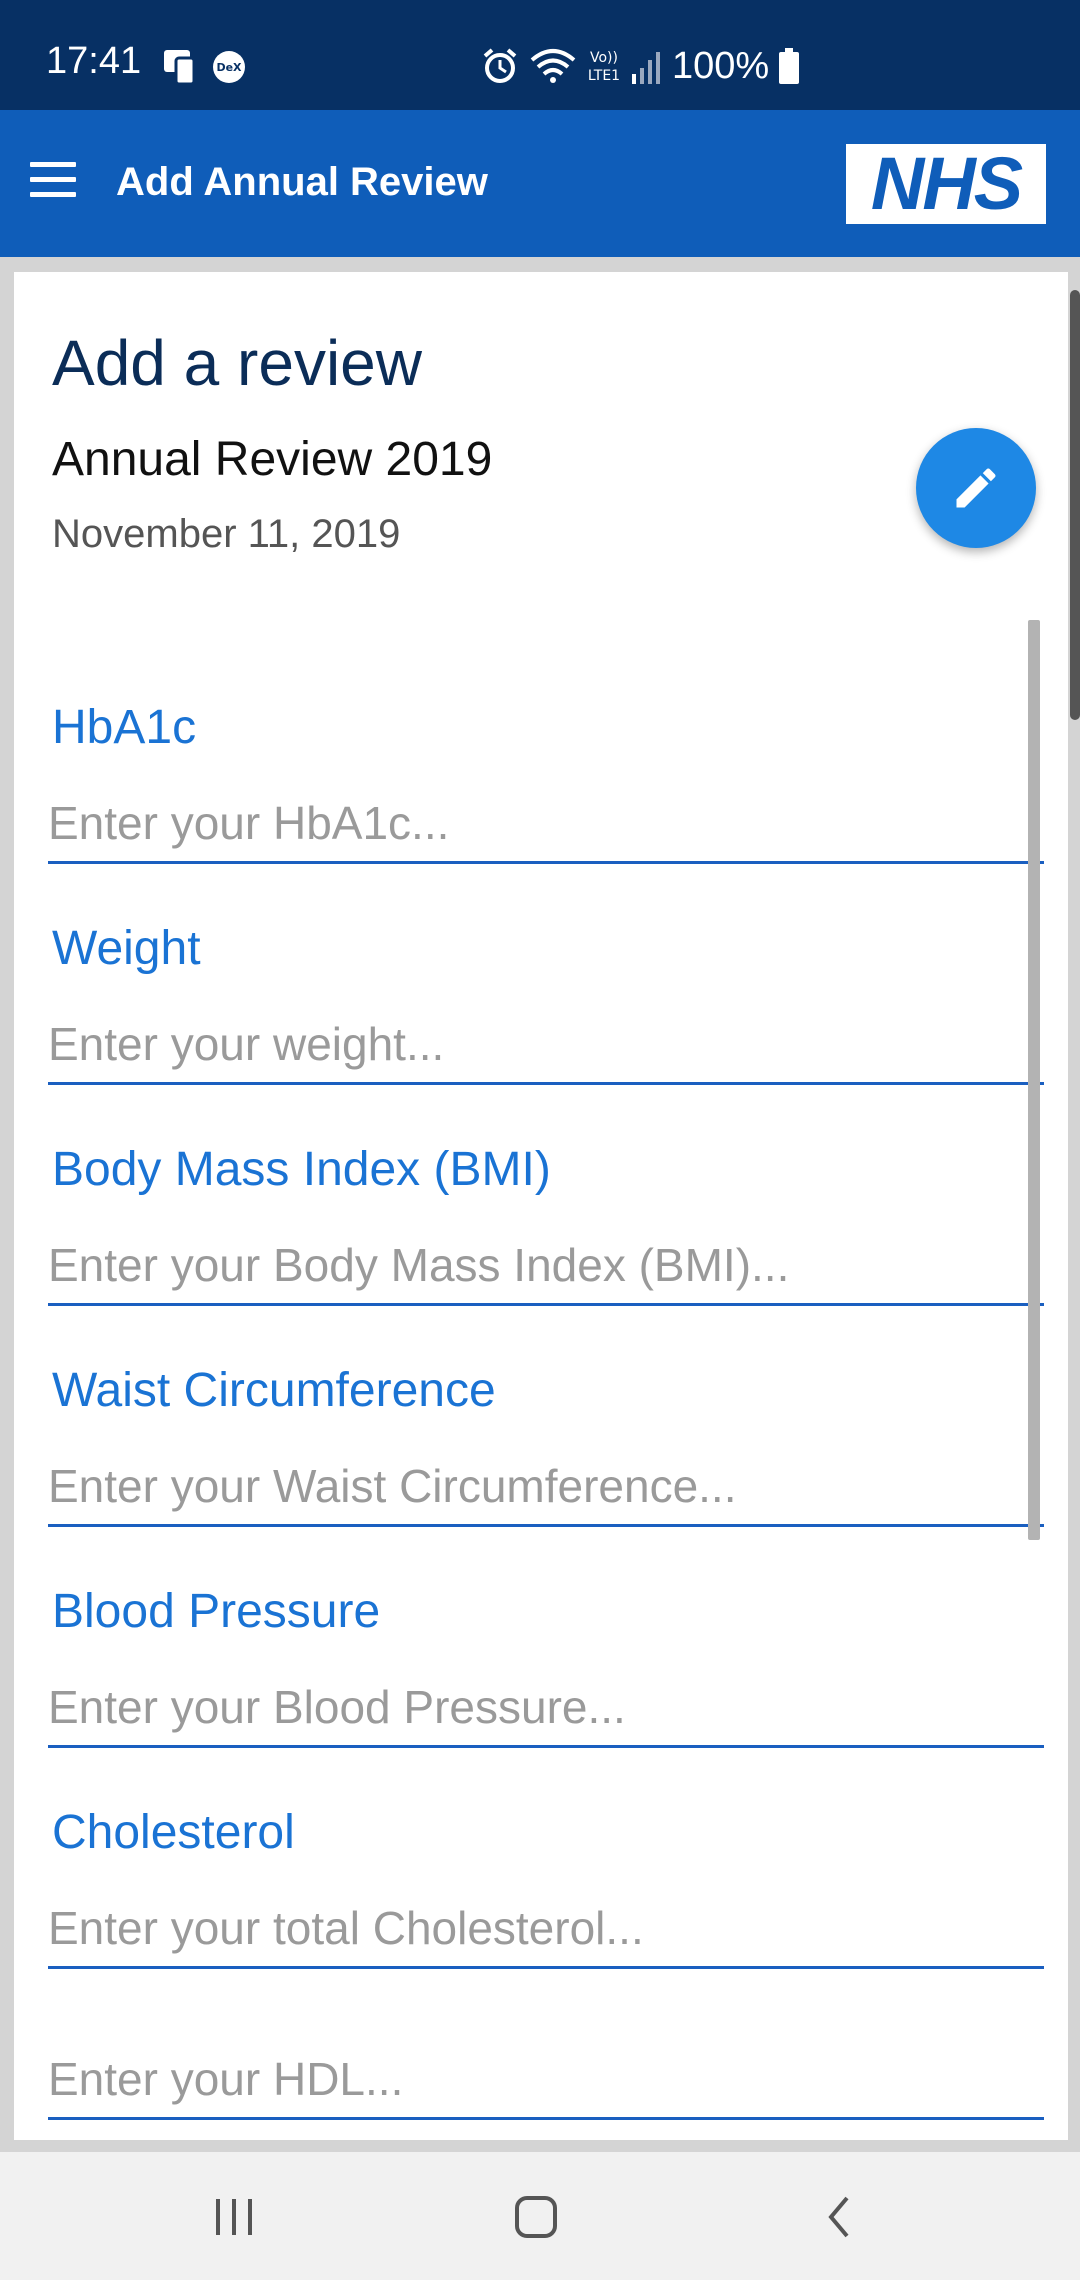  I want to click on cholesterol-label: Cholesterol, so click(173, 1832).